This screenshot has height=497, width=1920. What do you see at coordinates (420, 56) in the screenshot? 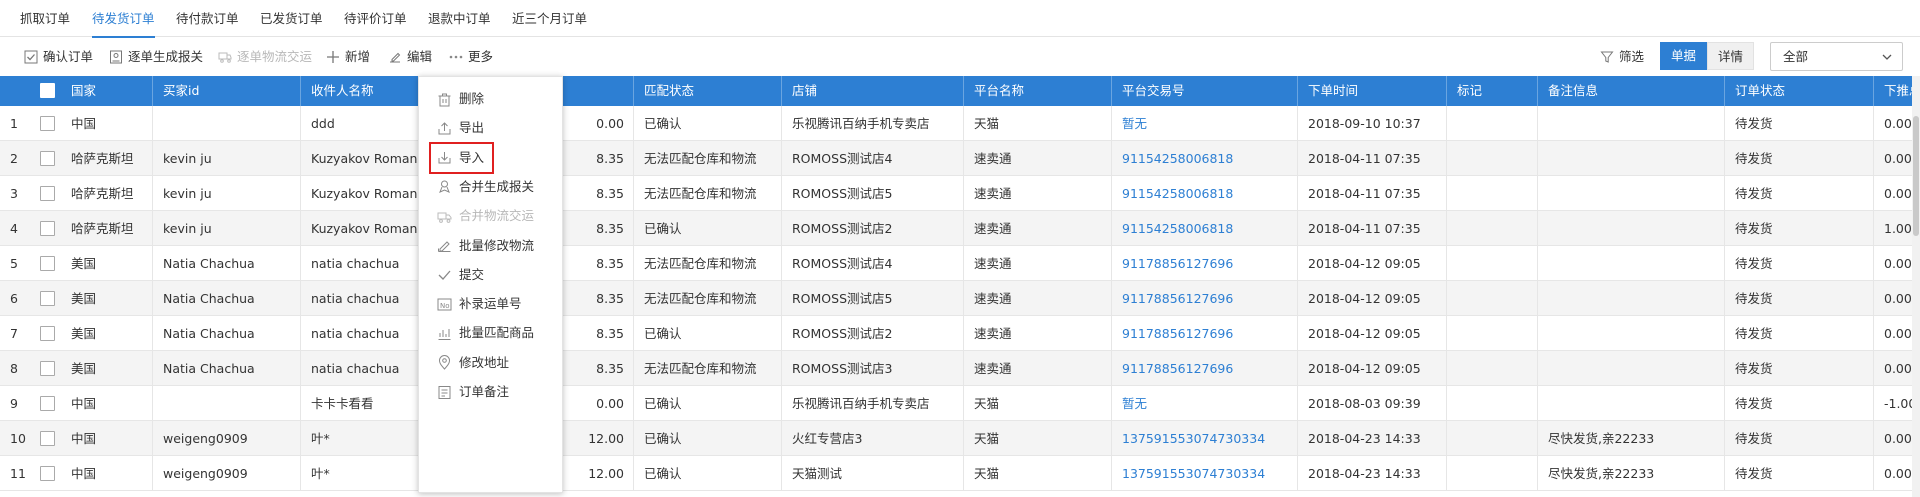
I see `edit-label: 编辑` at bounding box center [420, 56].